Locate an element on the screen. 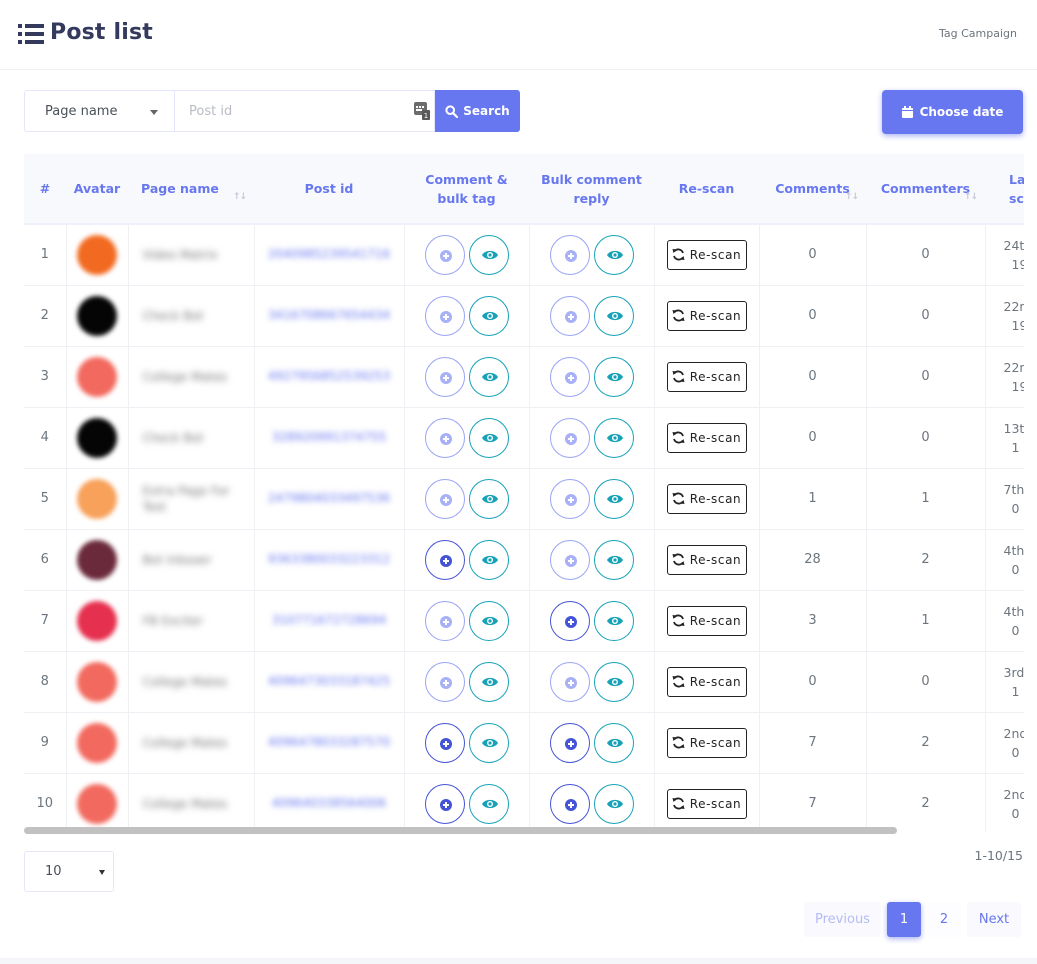 Image resolution: width=1037 pixels, height=964 pixels. post-id-cell: 2040985239541716 is located at coordinates (329, 255).